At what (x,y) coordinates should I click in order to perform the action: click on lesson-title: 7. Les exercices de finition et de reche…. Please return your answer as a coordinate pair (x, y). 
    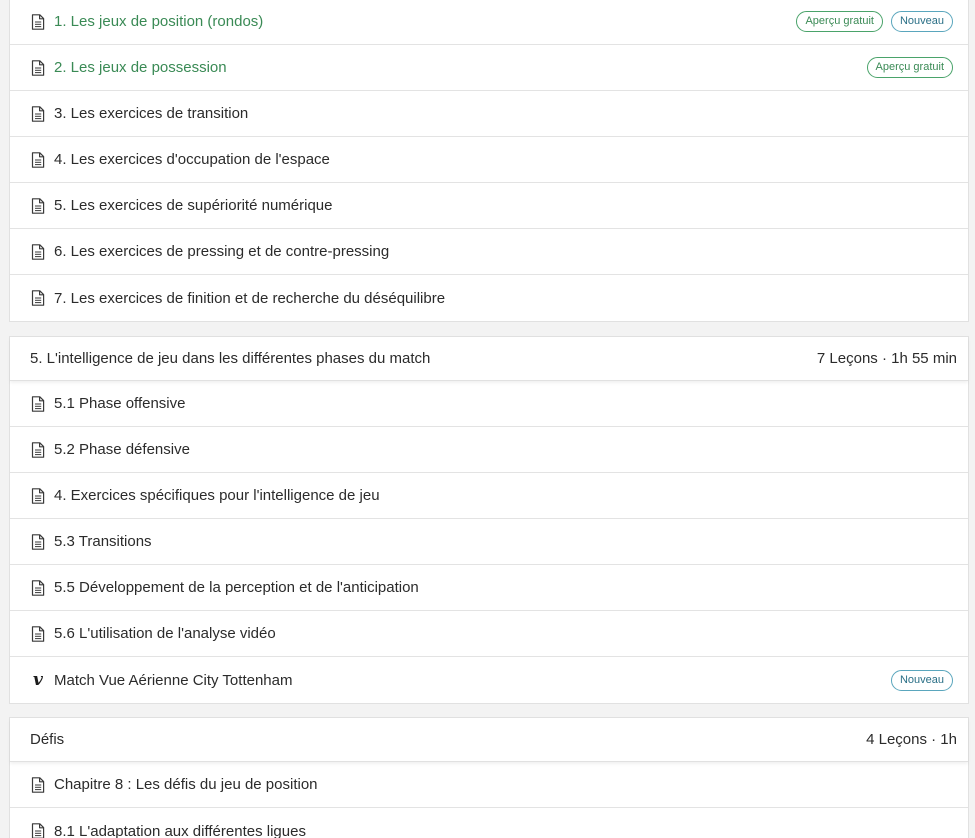
    Looking at the image, I should click on (250, 298).